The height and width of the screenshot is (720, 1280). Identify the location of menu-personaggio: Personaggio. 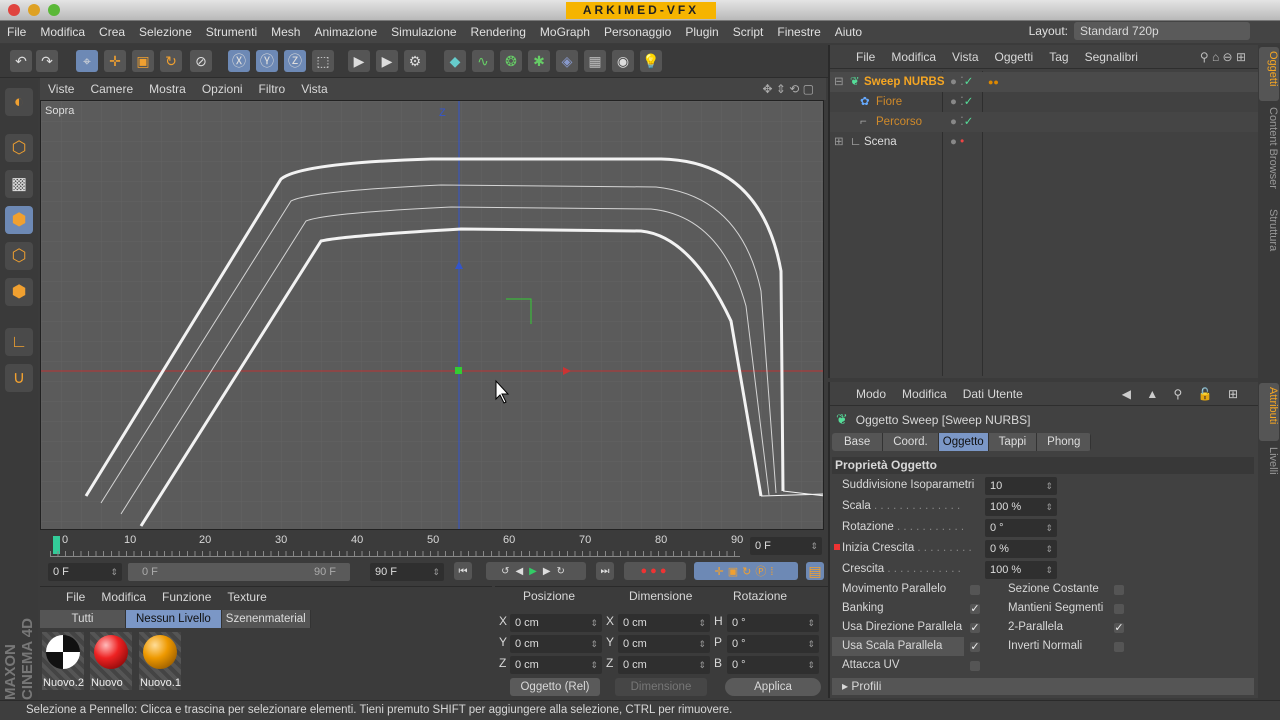
(637, 32).